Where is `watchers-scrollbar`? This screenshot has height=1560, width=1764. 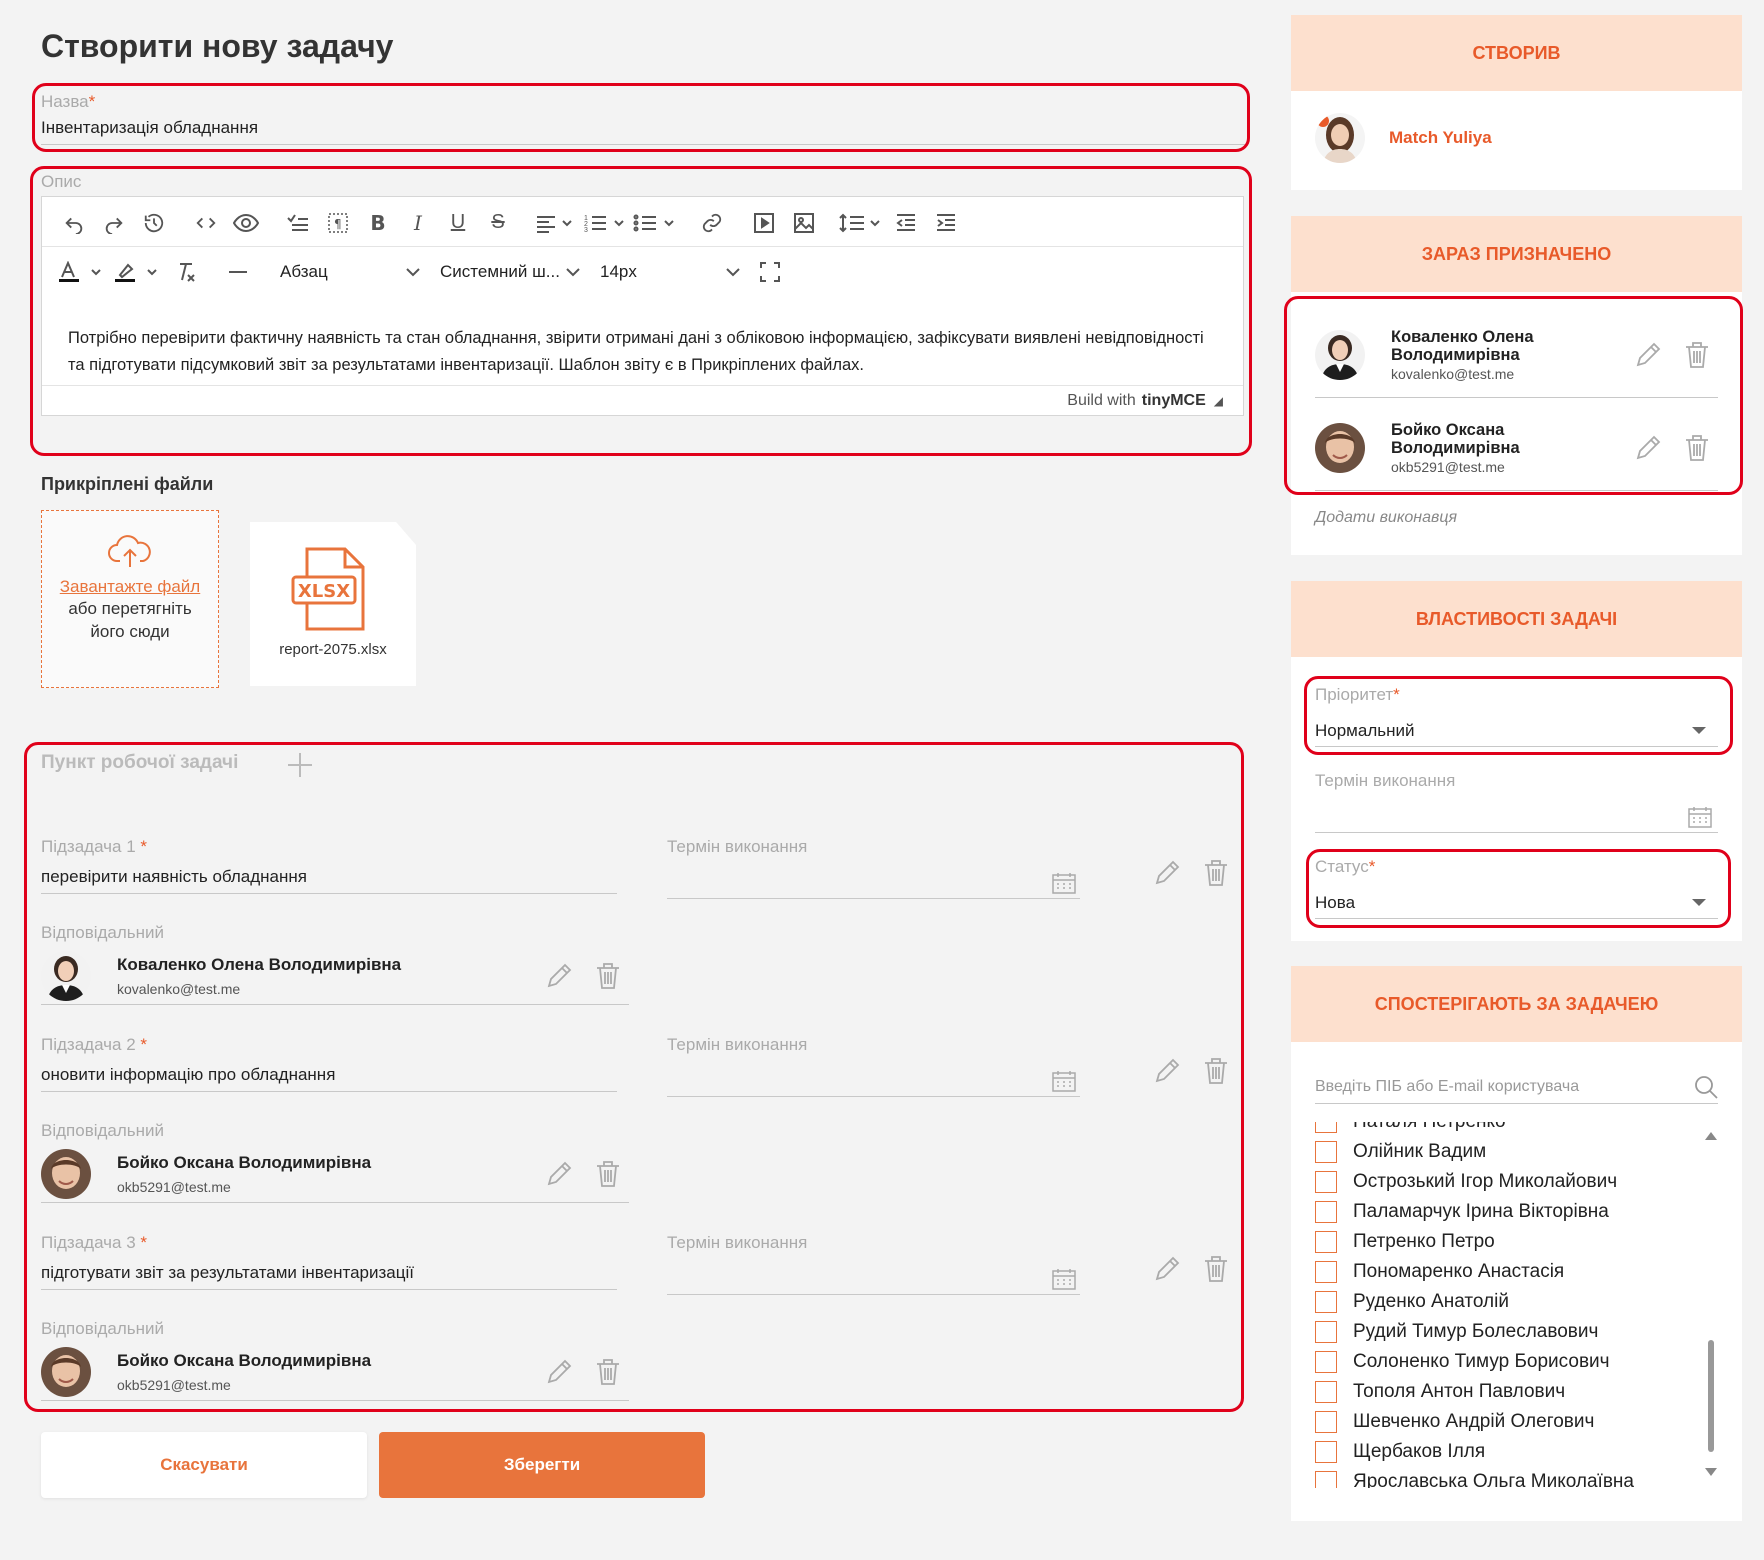 watchers-scrollbar is located at coordinates (1711, 1304).